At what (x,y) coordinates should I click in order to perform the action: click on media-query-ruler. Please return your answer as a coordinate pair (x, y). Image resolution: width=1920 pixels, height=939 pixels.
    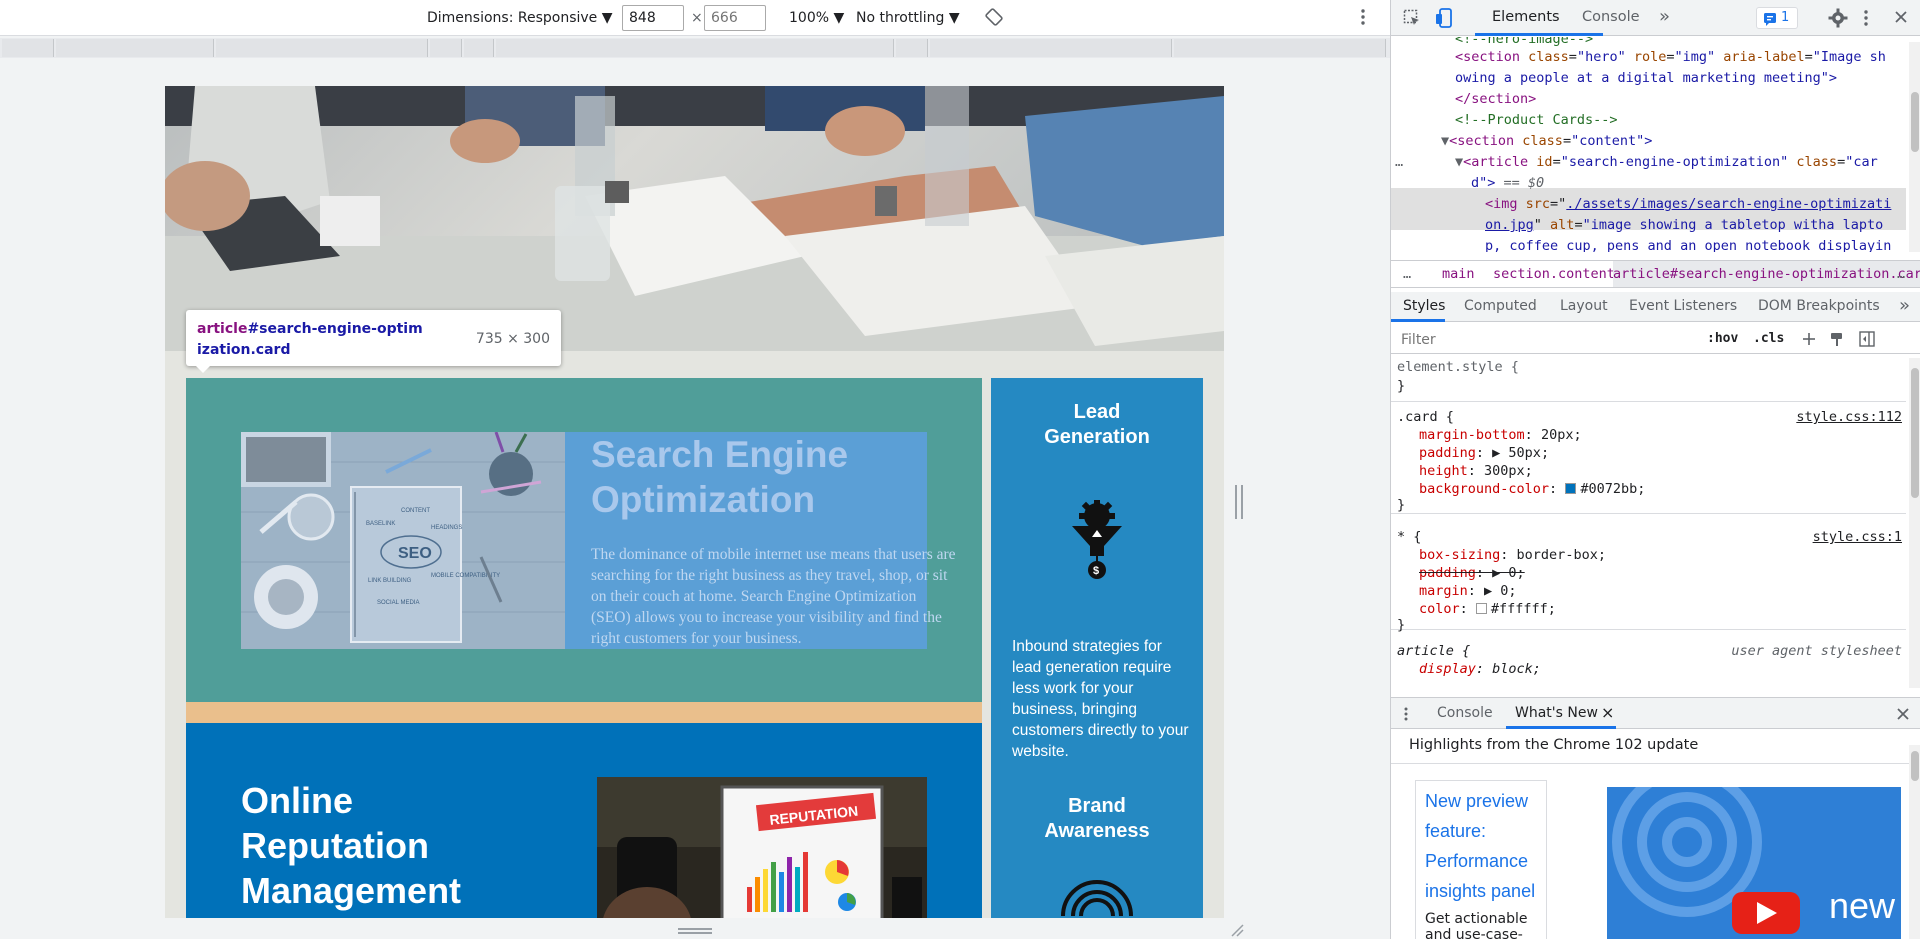
    Looking at the image, I should click on (695, 48).